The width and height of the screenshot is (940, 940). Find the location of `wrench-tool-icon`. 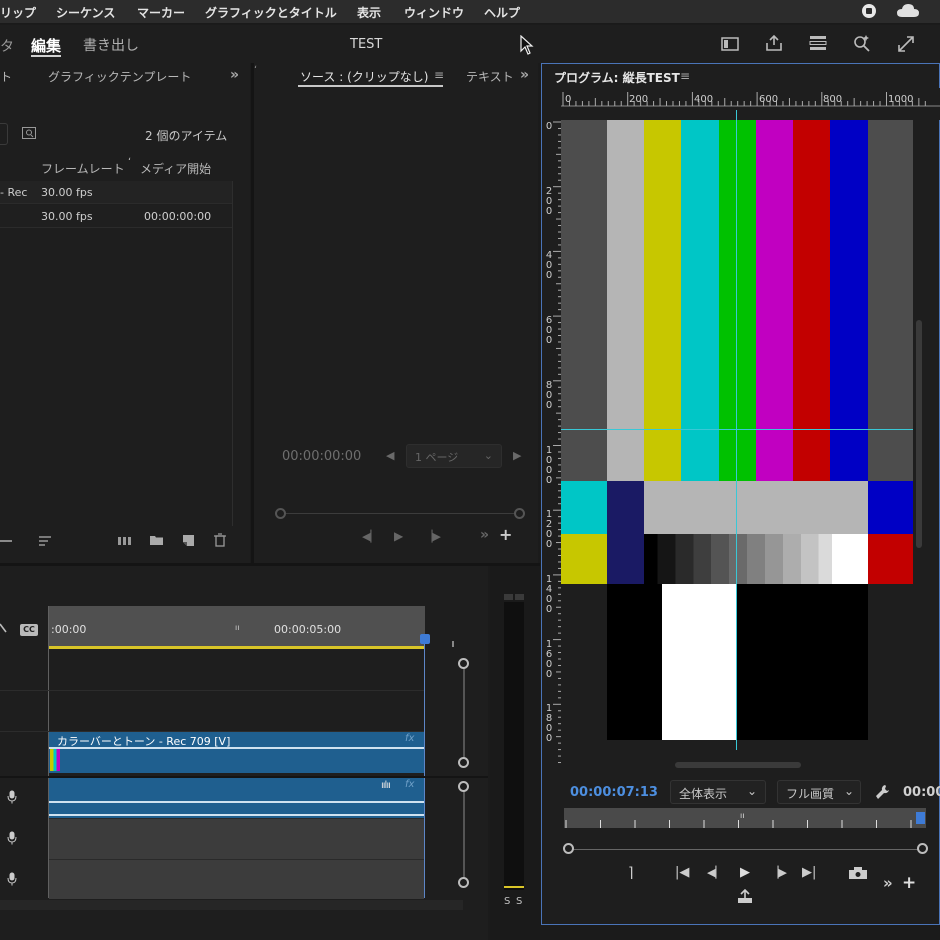

wrench-tool-icon is located at coordinates (4, 629).